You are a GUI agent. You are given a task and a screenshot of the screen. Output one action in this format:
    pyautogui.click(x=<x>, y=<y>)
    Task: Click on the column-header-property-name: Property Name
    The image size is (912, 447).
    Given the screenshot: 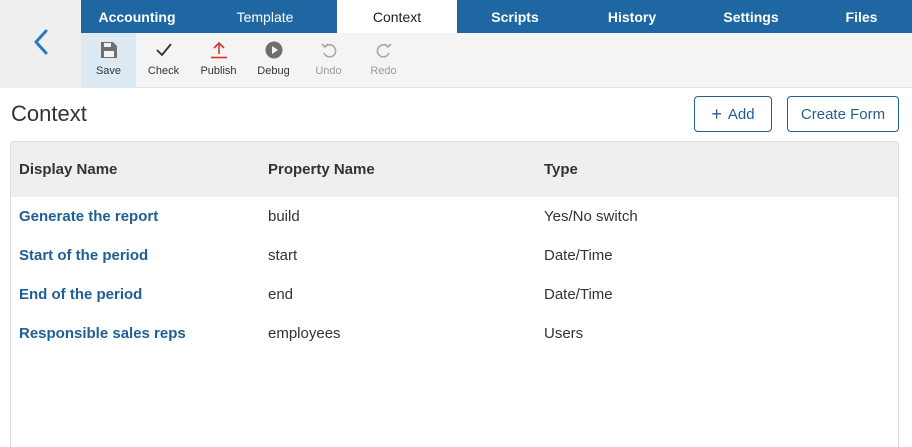 What is the action you would take?
    pyautogui.click(x=321, y=169)
    